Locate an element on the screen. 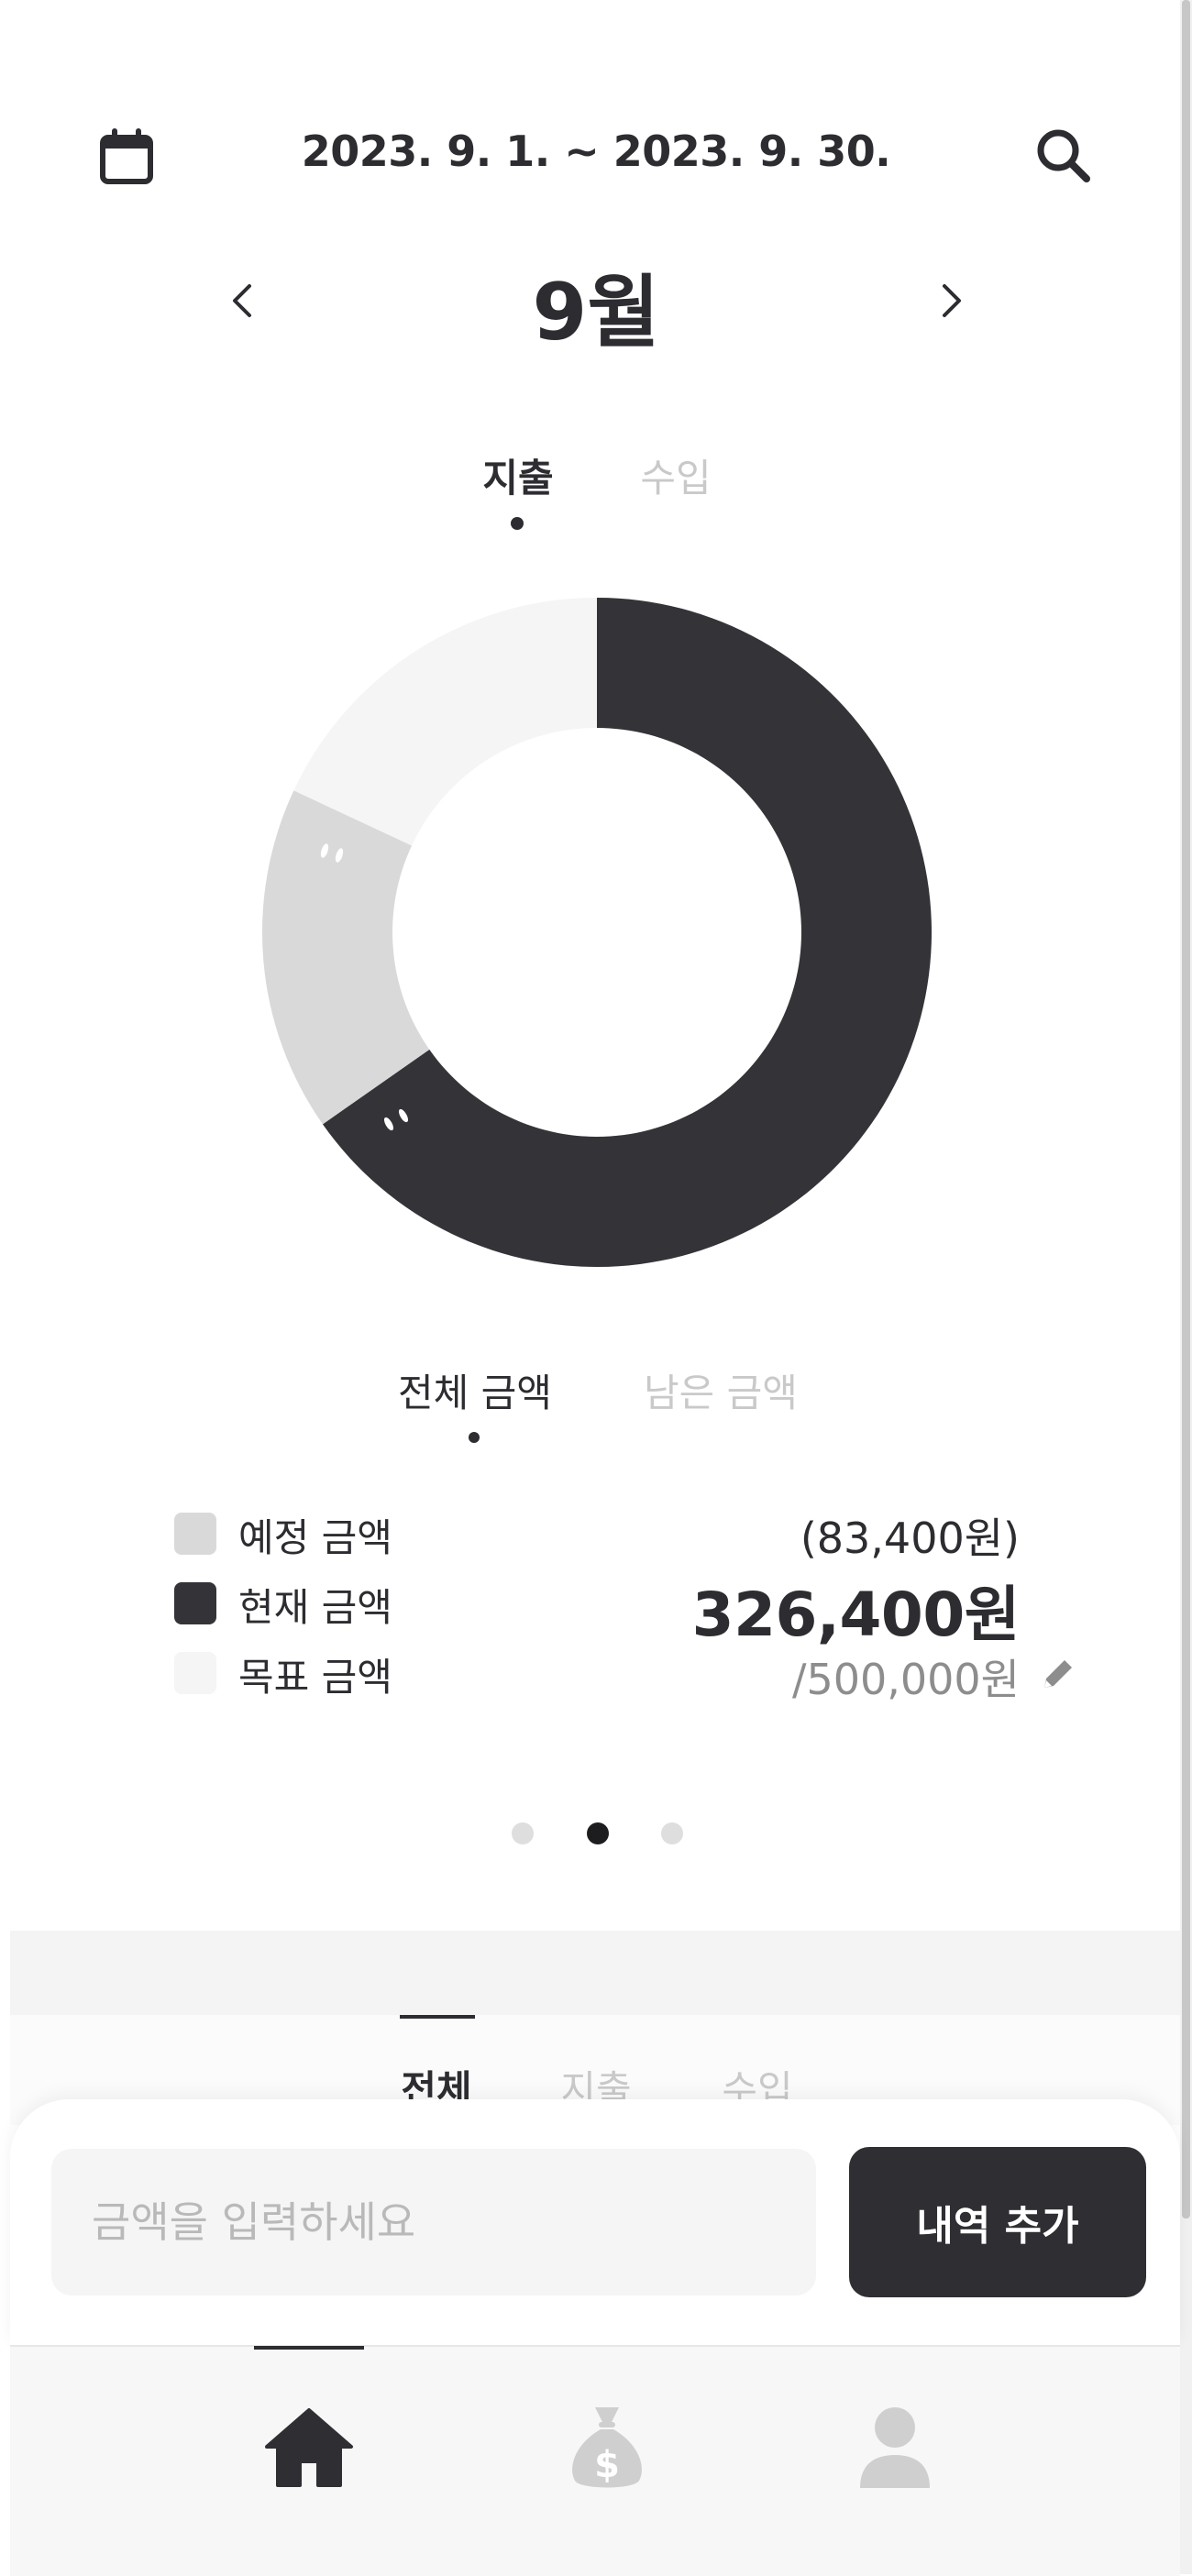 The width and height of the screenshot is (1192, 2576). donut-chart is located at coordinates (597, 933).